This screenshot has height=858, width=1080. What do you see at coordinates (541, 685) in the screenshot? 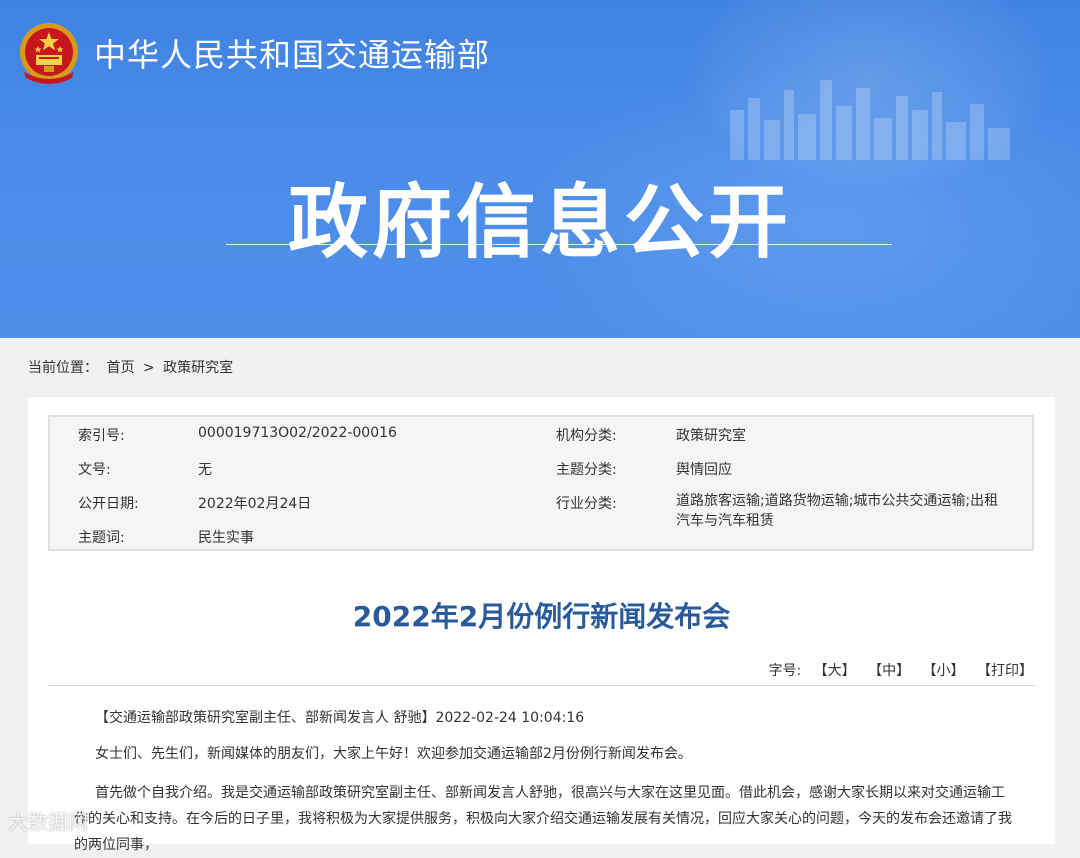
I see `title-divider` at bounding box center [541, 685].